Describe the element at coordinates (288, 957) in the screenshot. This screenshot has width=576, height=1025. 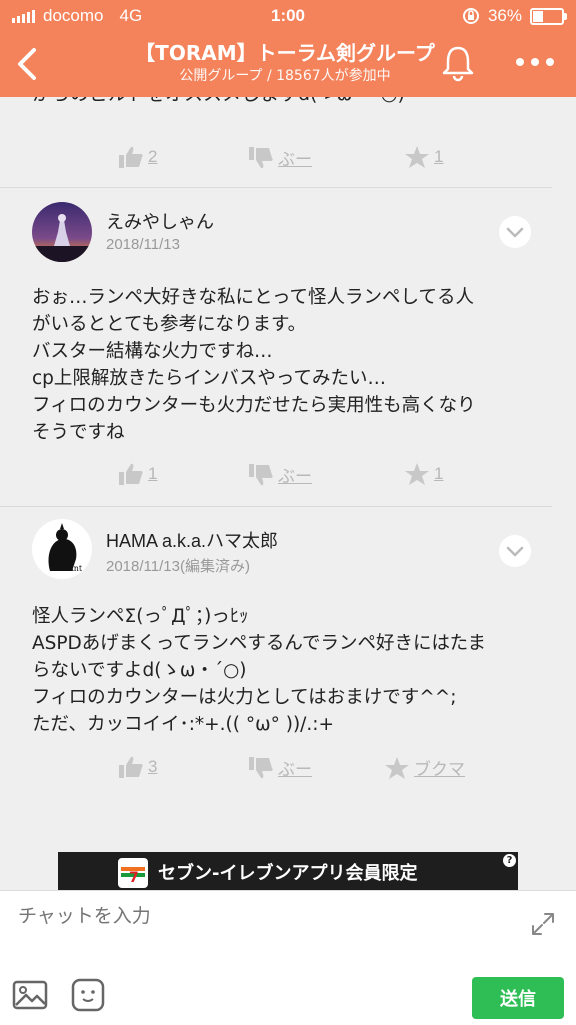
I see `chat-composer: 送信` at that location.